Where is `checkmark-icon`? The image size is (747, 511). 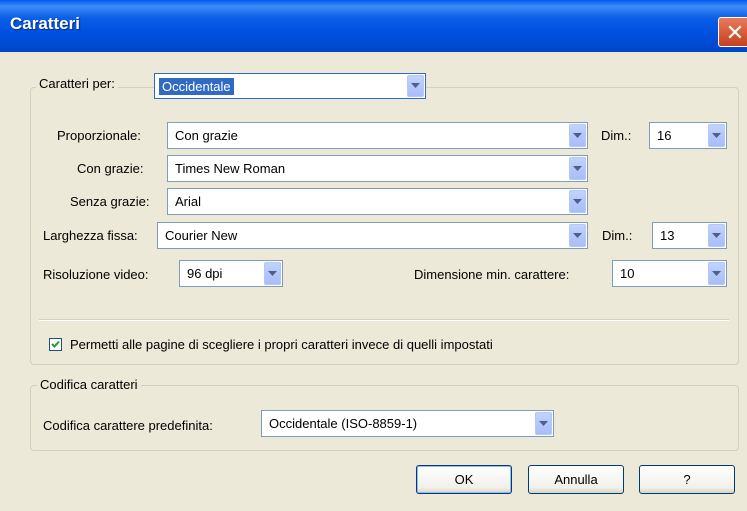
checkmark-icon is located at coordinates (55, 344).